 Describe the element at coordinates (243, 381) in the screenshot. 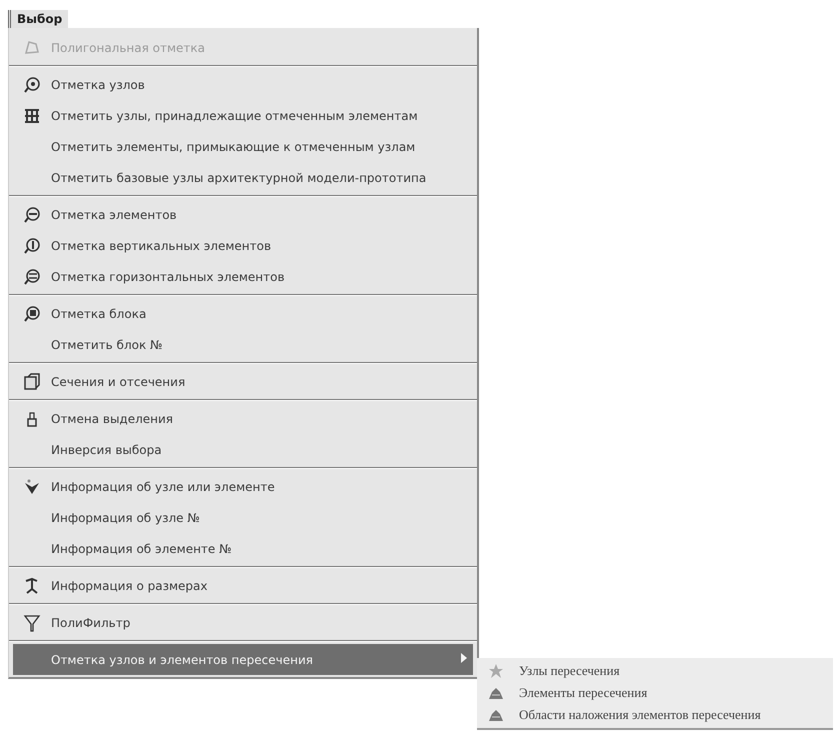

I see `menu-item: Сечения и отсечения` at that location.